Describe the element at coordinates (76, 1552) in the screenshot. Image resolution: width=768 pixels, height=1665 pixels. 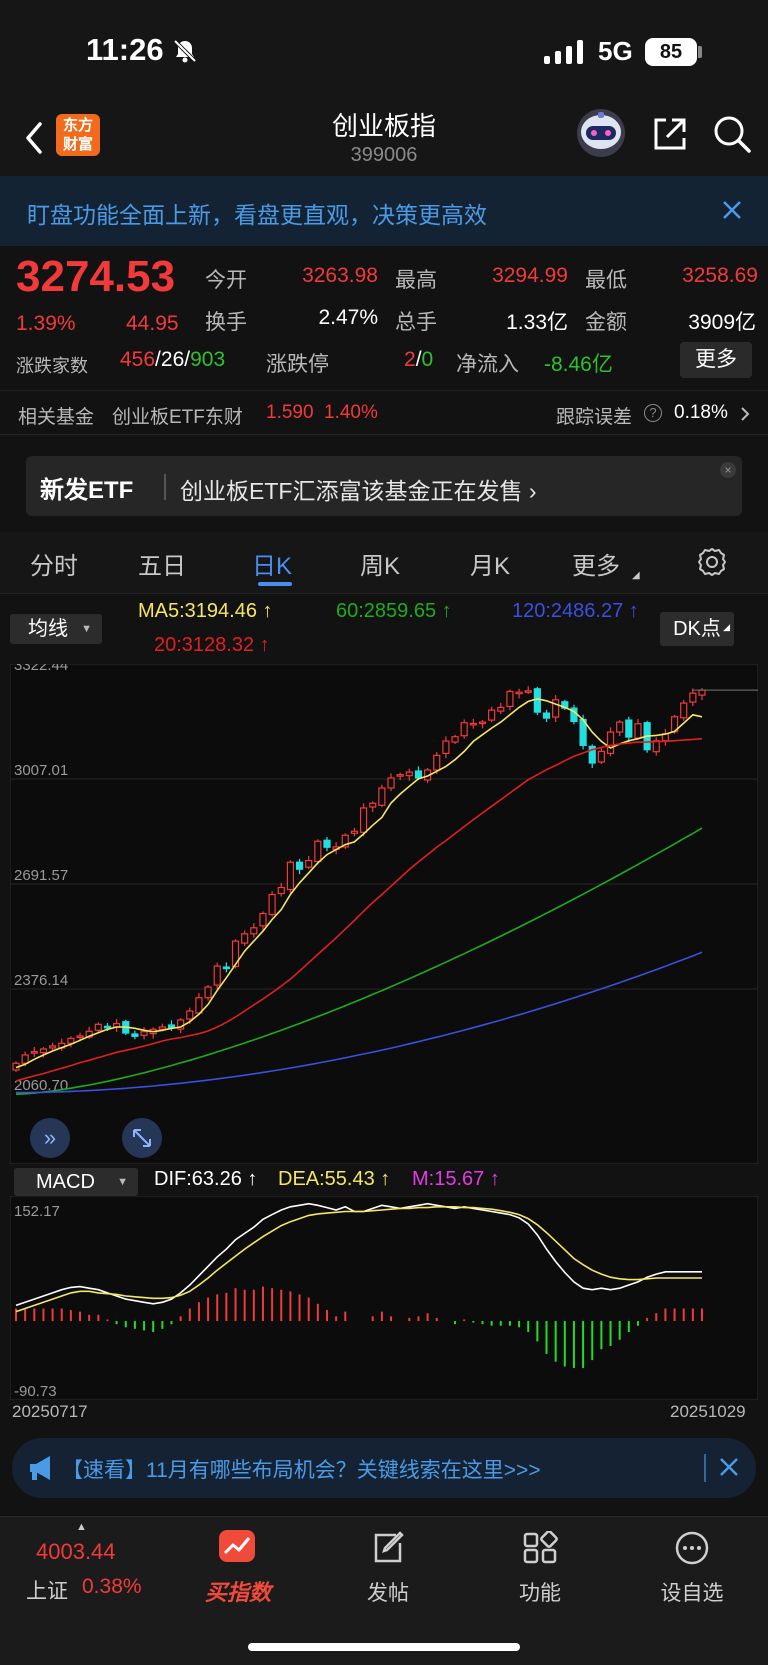
I see `sse-index-value: 4003.44` at that location.